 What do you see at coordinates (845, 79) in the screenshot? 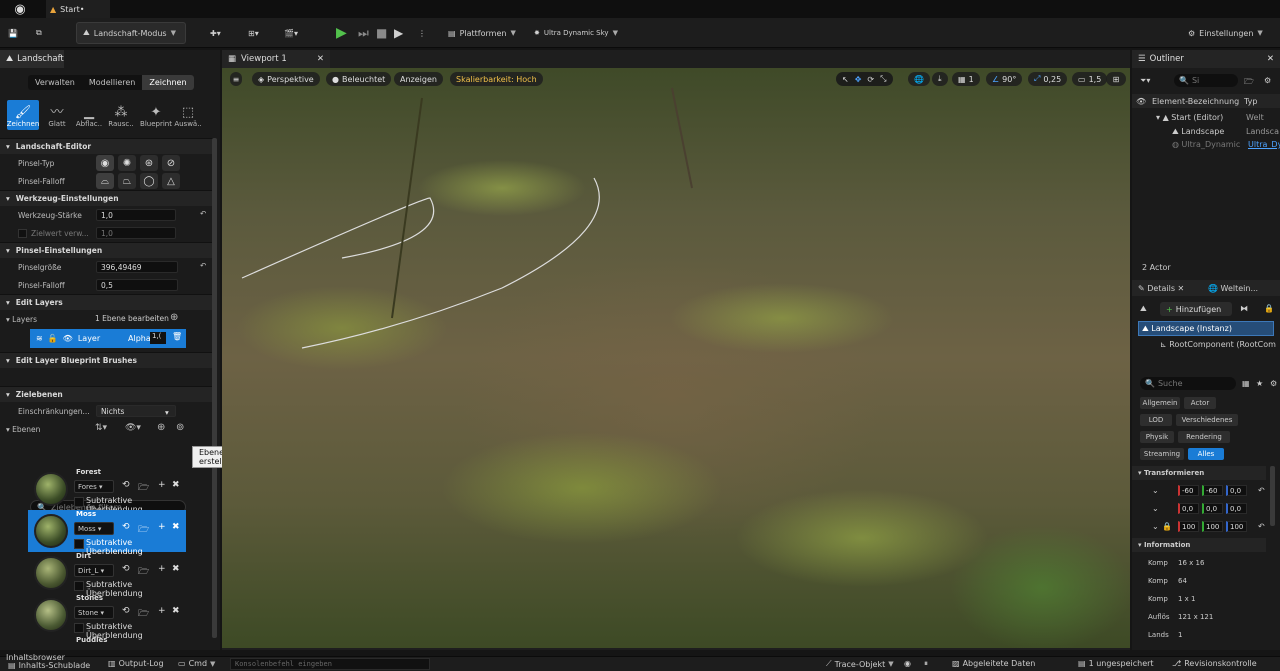
I see `select-arrow-icon: ↖` at bounding box center [845, 79].